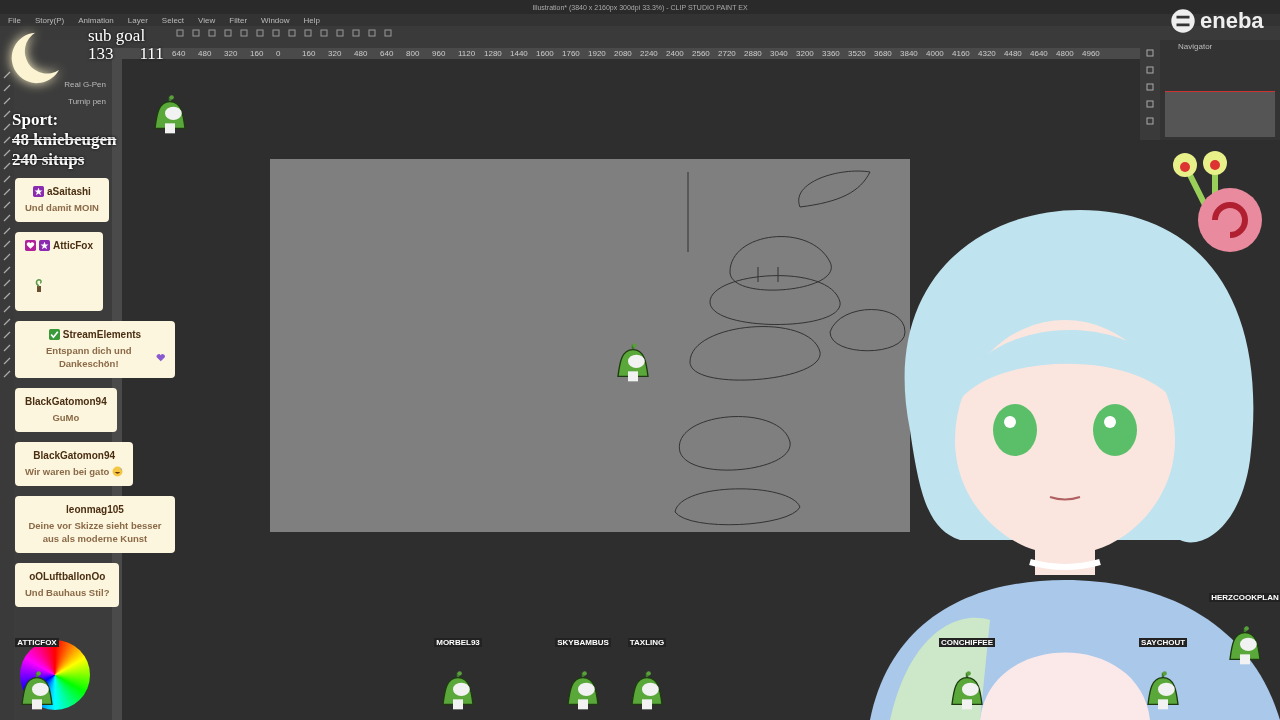  Describe the element at coordinates (831, 53) in the screenshot. I see `ruler-label: 3360` at that location.